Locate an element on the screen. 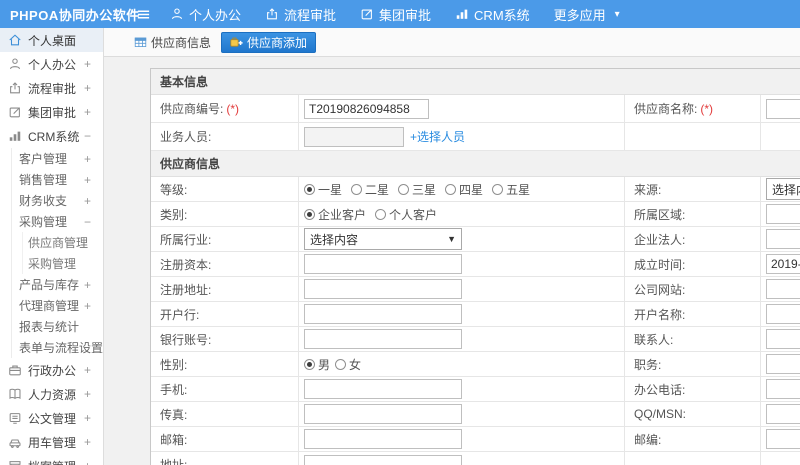  sidebar-item-label: 行政办公 is located at coordinates (52, 370).